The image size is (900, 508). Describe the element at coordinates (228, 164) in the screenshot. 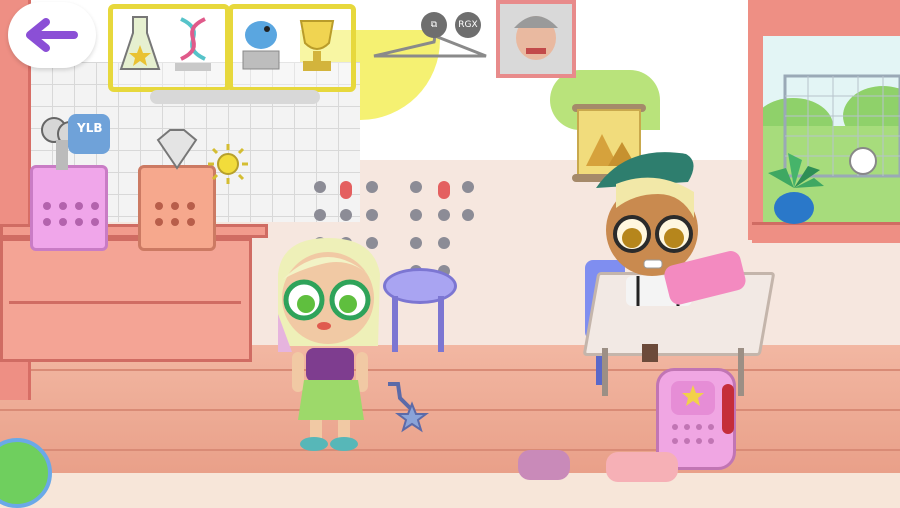

I see `sun-icon` at that location.